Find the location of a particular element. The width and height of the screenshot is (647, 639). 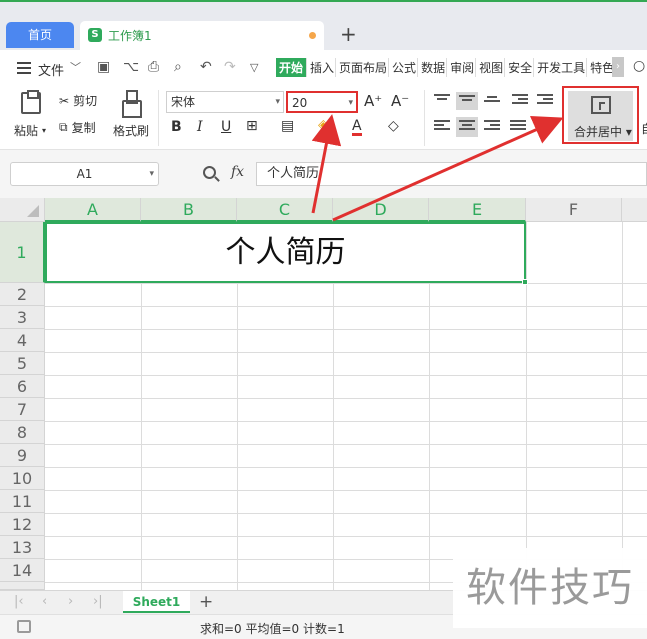

file-menu: 文件 is located at coordinates (51, 69).